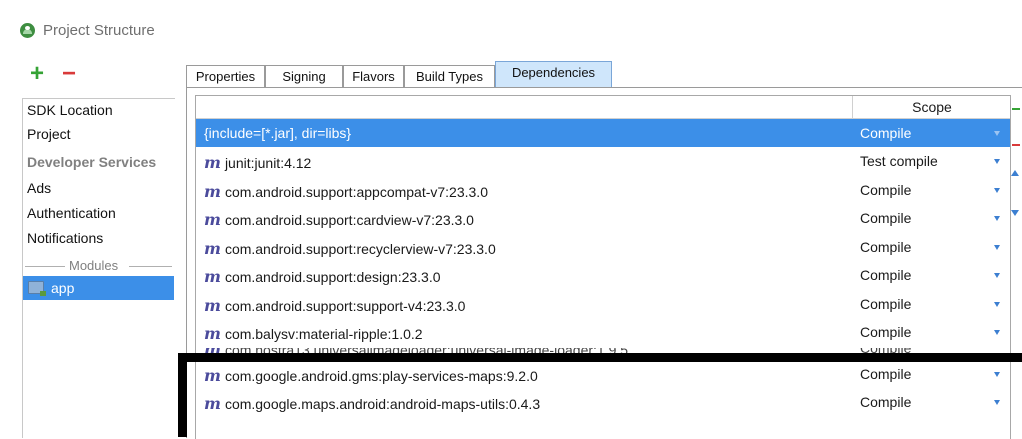  What do you see at coordinates (98, 288) in the screenshot?
I see `module-item-app: app` at bounding box center [98, 288].